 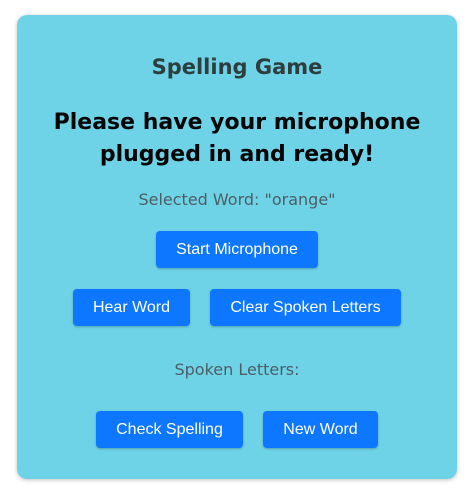 I want to click on game-title: Spelling Game, so click(x=237, y=67).